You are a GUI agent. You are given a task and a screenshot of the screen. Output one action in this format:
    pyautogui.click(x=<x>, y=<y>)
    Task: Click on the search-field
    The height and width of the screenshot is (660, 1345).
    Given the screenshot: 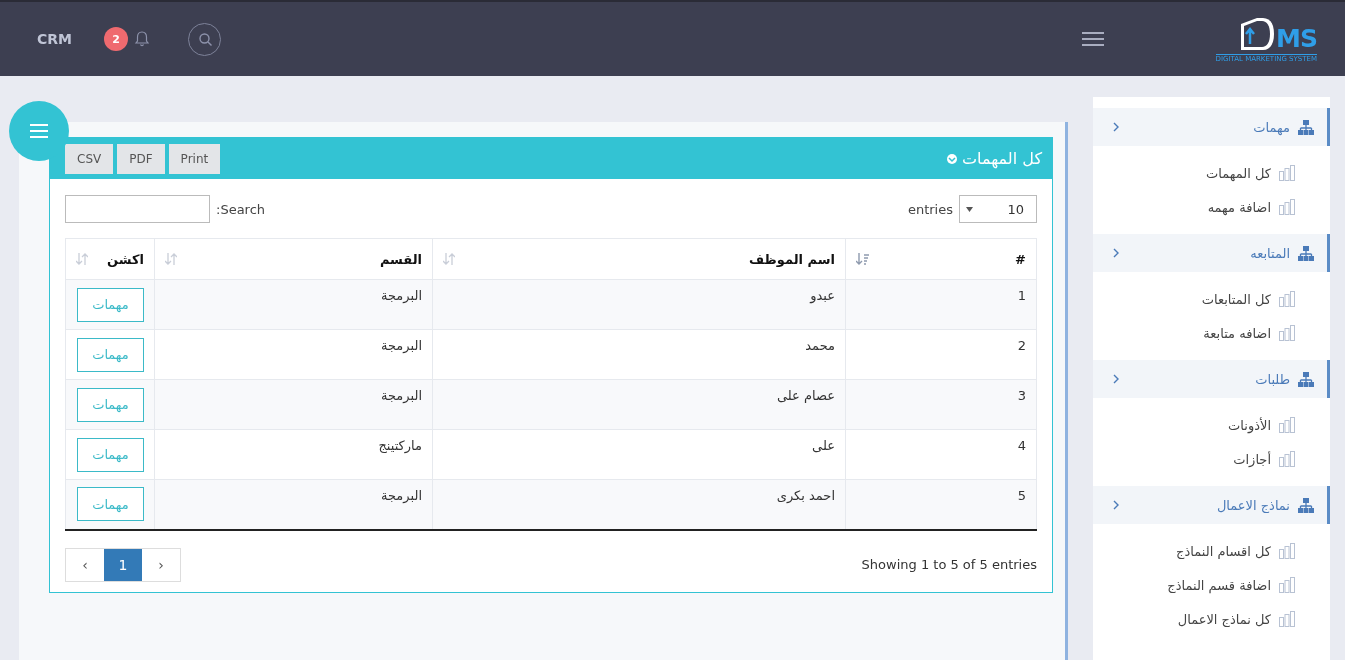 What is the action you would take?
    pyautogui.click(x=137, y=209)
    